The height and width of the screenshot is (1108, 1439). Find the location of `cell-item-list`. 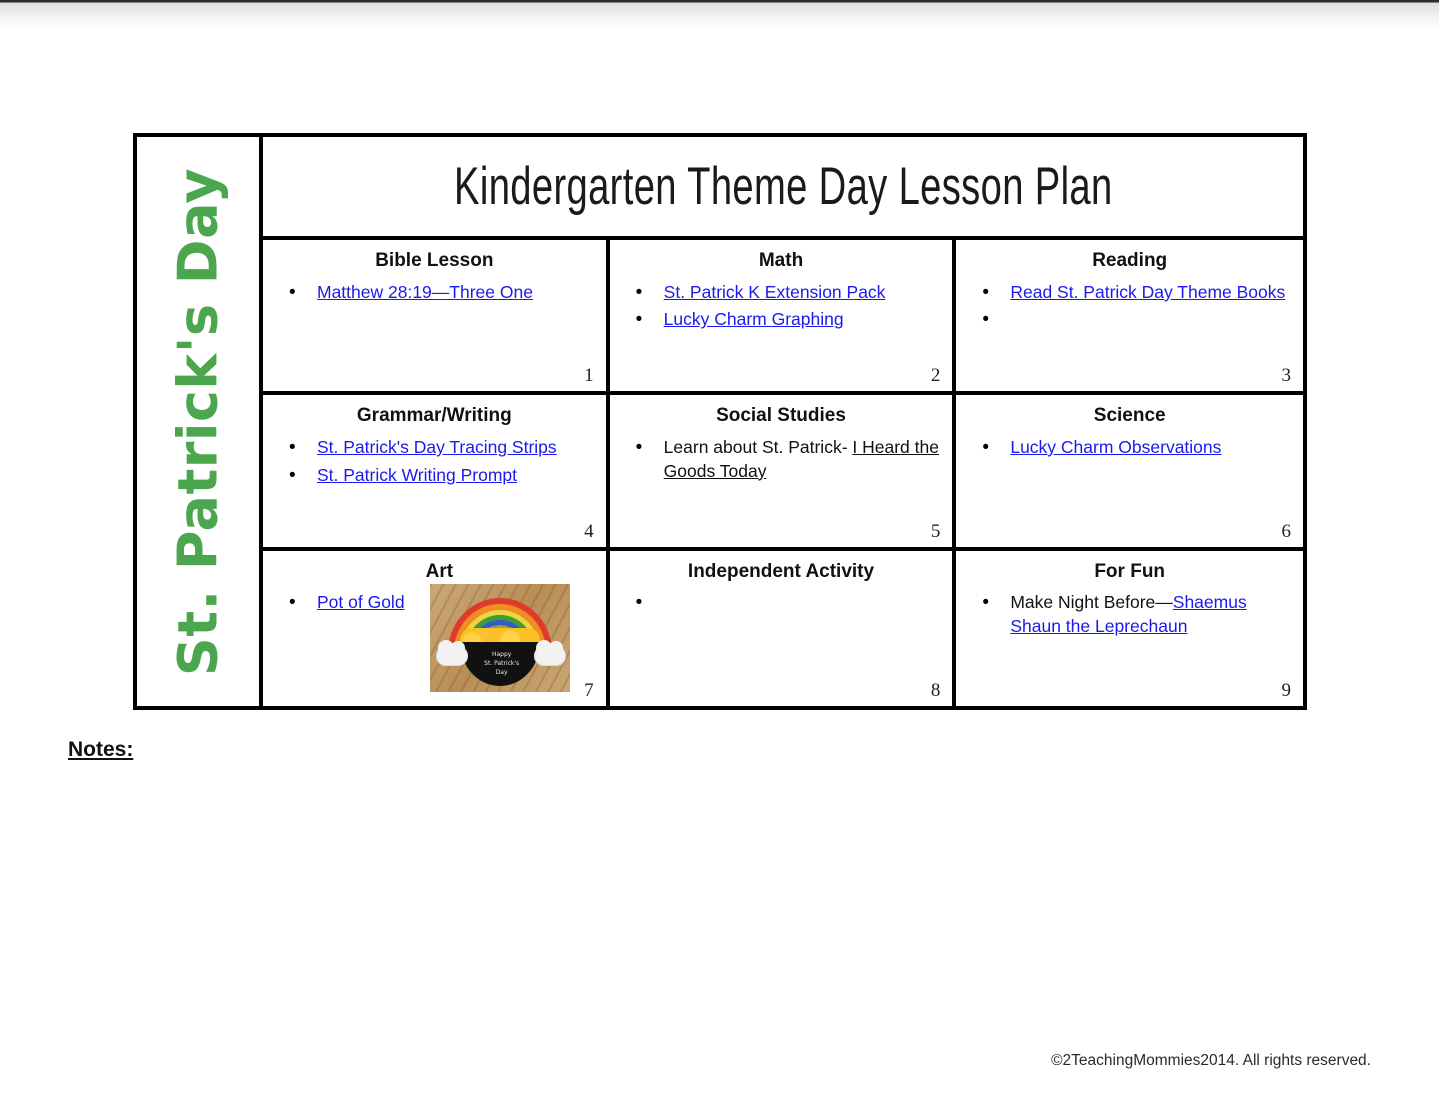

cell-item-list is located at coordinates (781, 603).